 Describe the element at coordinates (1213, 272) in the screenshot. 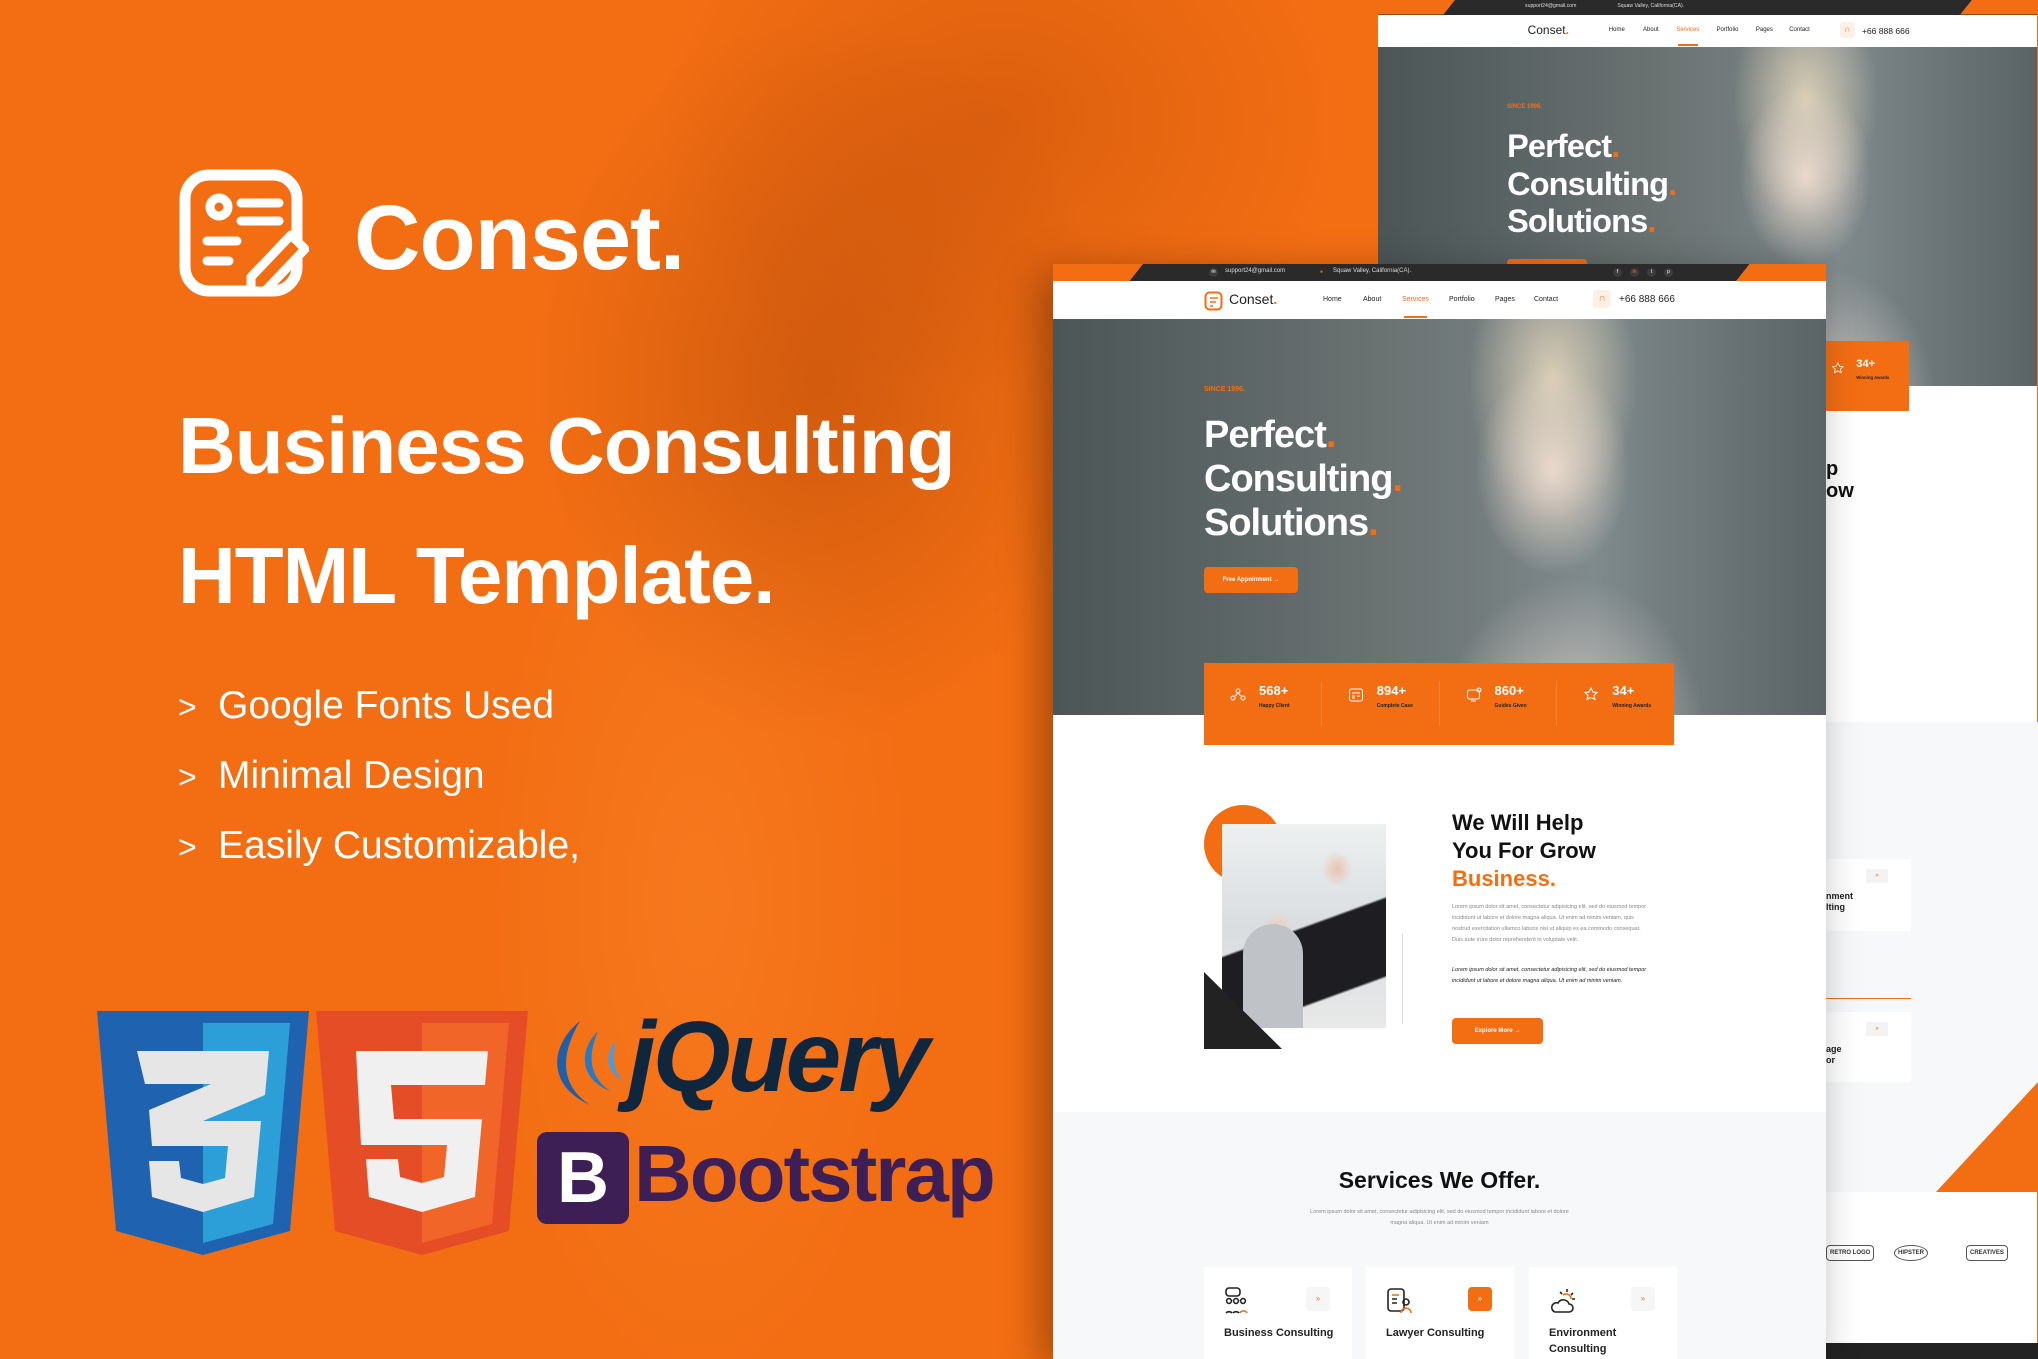

I see `email-icon: ✉` at that location.